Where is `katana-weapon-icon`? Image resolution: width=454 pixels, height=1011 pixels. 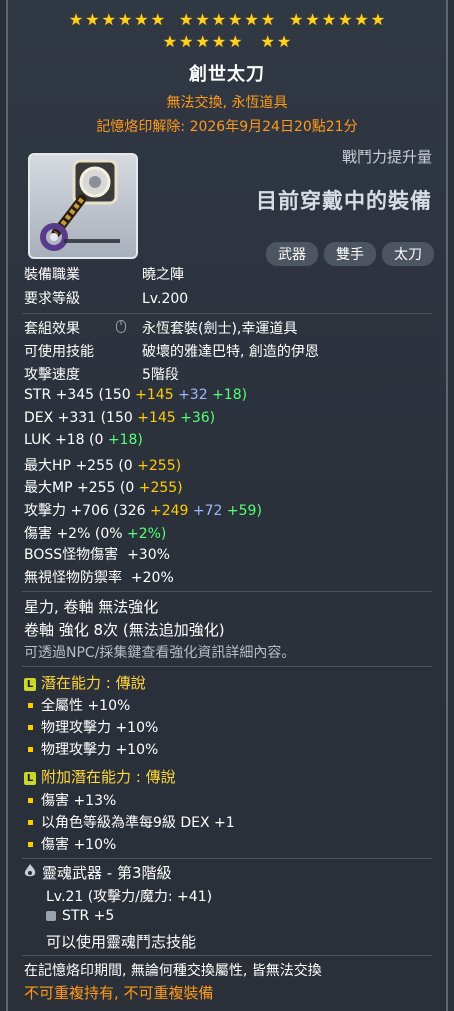 katana-weapon-icon is located at coordinates (80, 205).